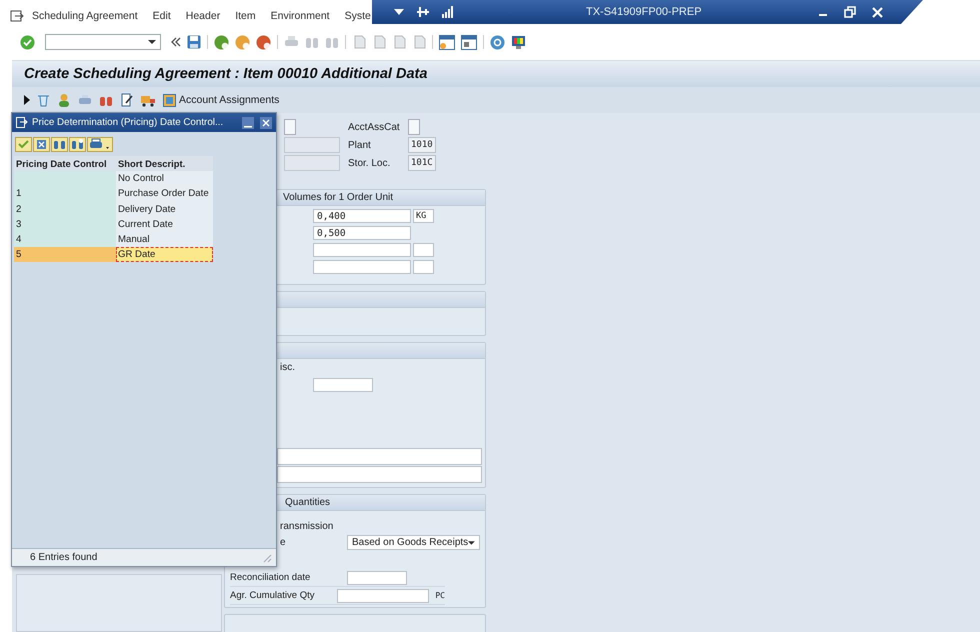 The width and height of the screenshot is (980, 632). Describe the element at coordinates (518, 42) in the screenshot. I see `monitor-icon` at that location.